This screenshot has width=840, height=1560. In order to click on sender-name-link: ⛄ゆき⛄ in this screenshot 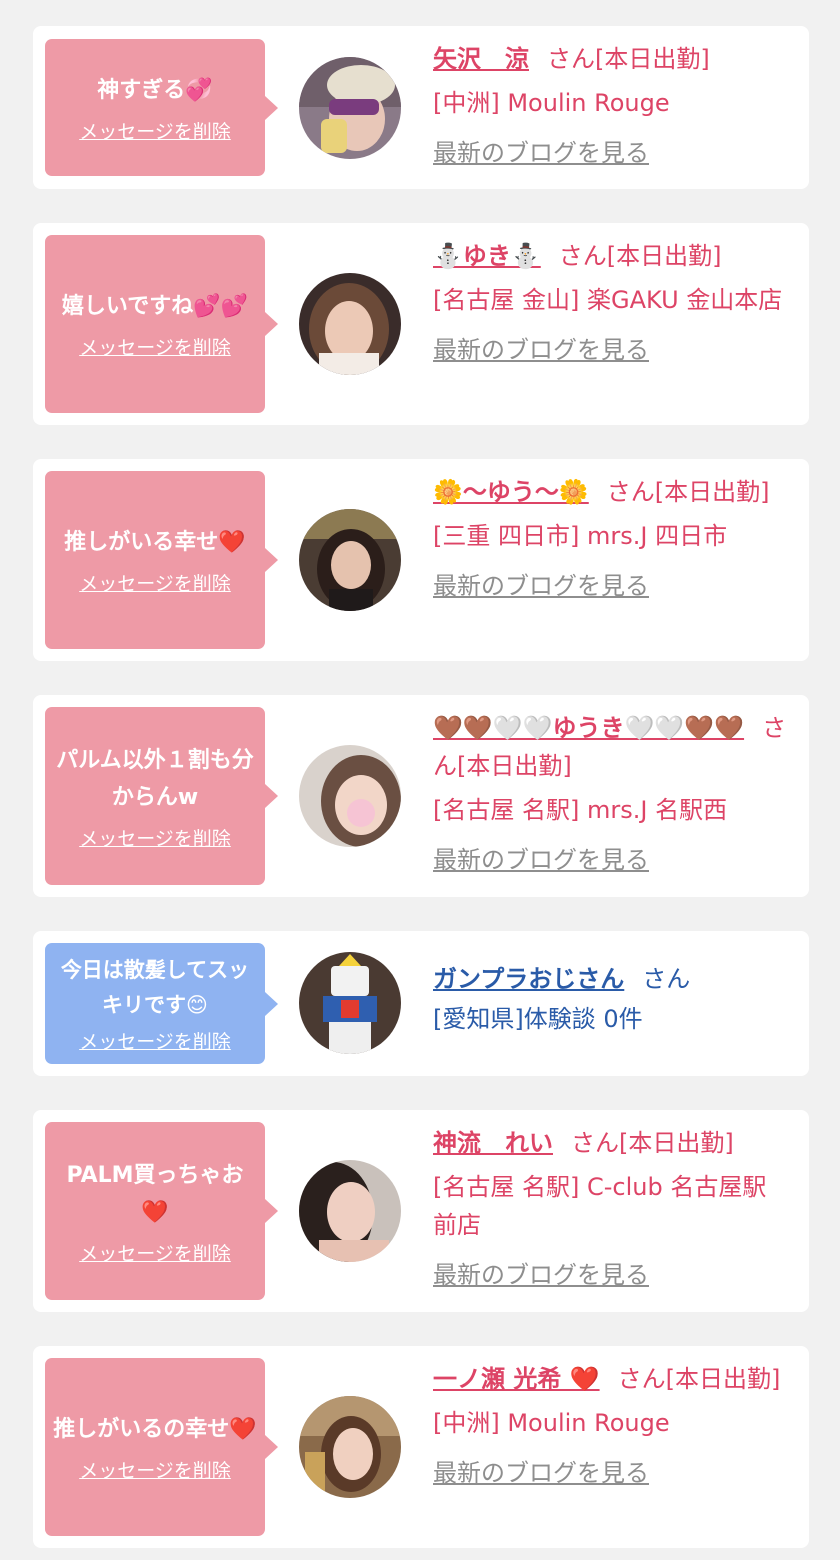, I will do `click(487, 256)`.